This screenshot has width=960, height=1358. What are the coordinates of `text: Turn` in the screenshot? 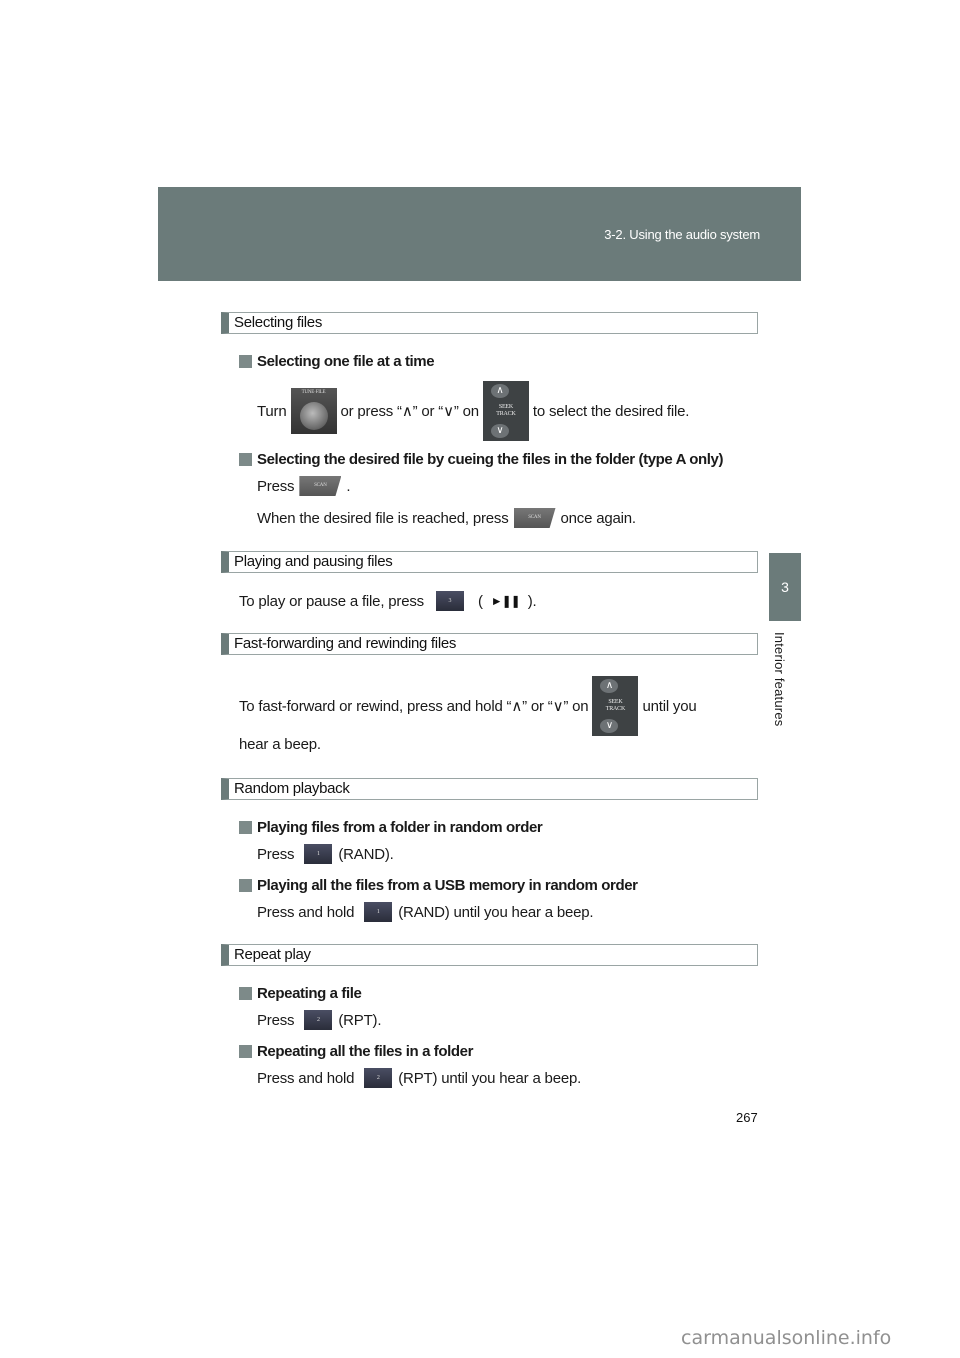 It's located at (272, 411).